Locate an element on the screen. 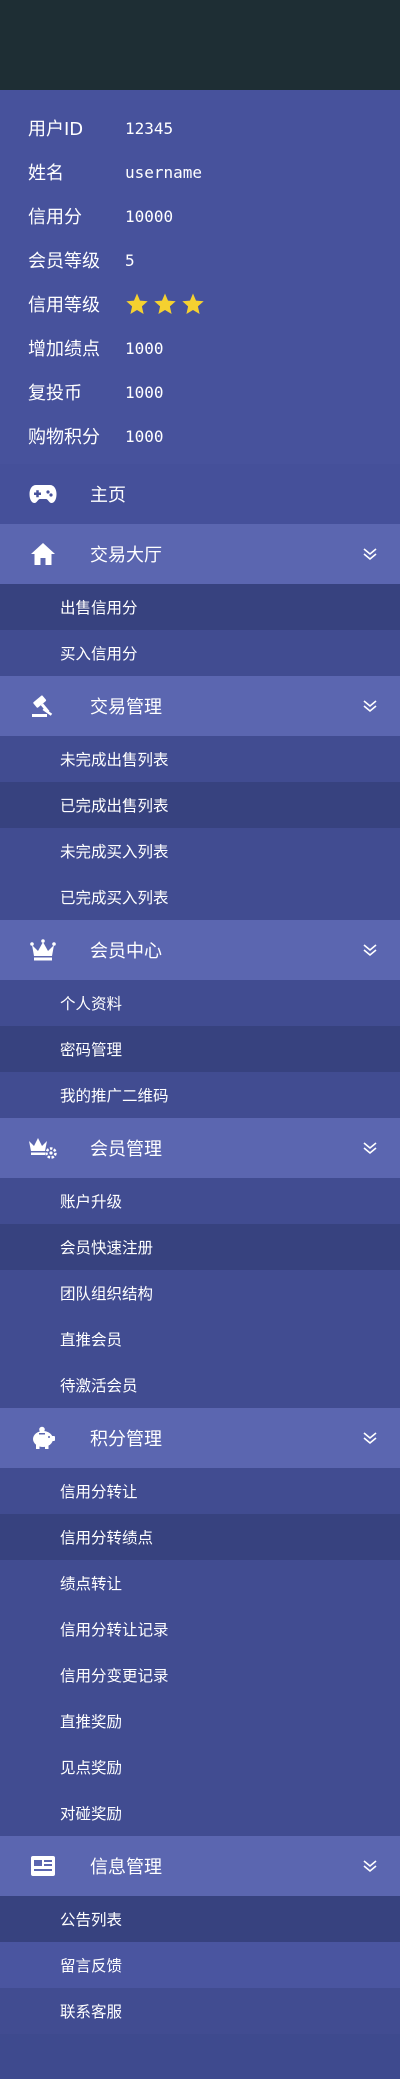  section-label: 会员管理 is located at coordinates (126, 1149).